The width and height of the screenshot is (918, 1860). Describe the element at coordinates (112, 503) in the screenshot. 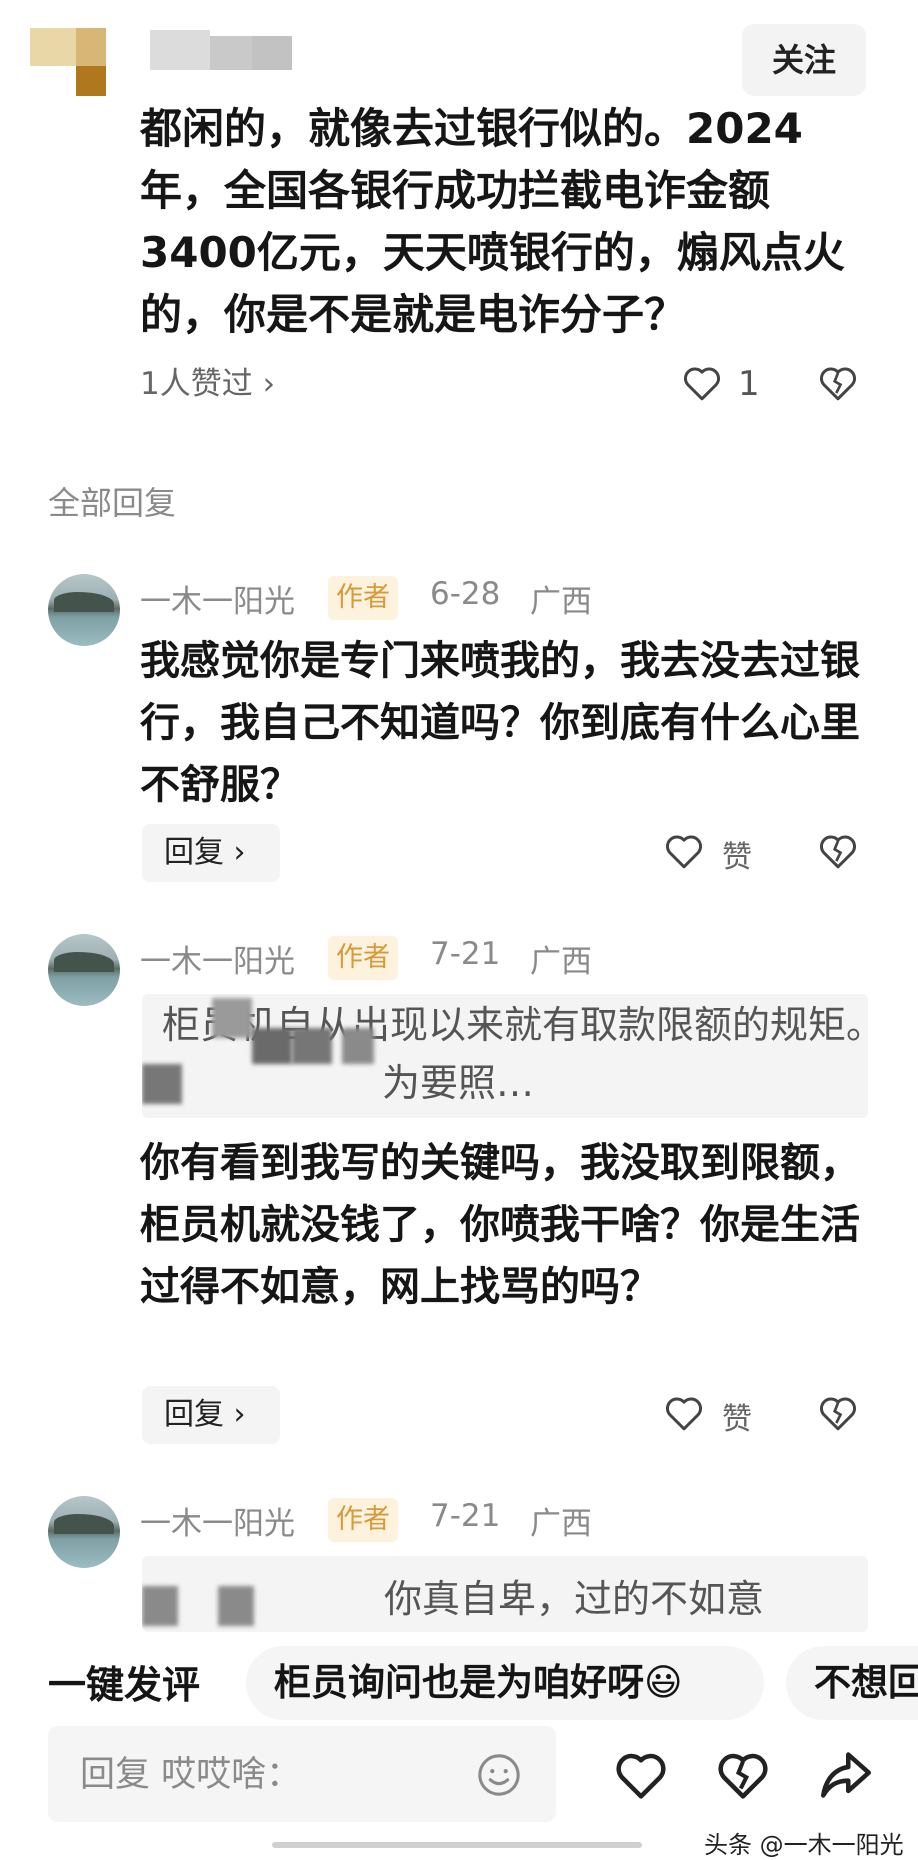

I see `section-title-all-replies: 全部回复` at that location.